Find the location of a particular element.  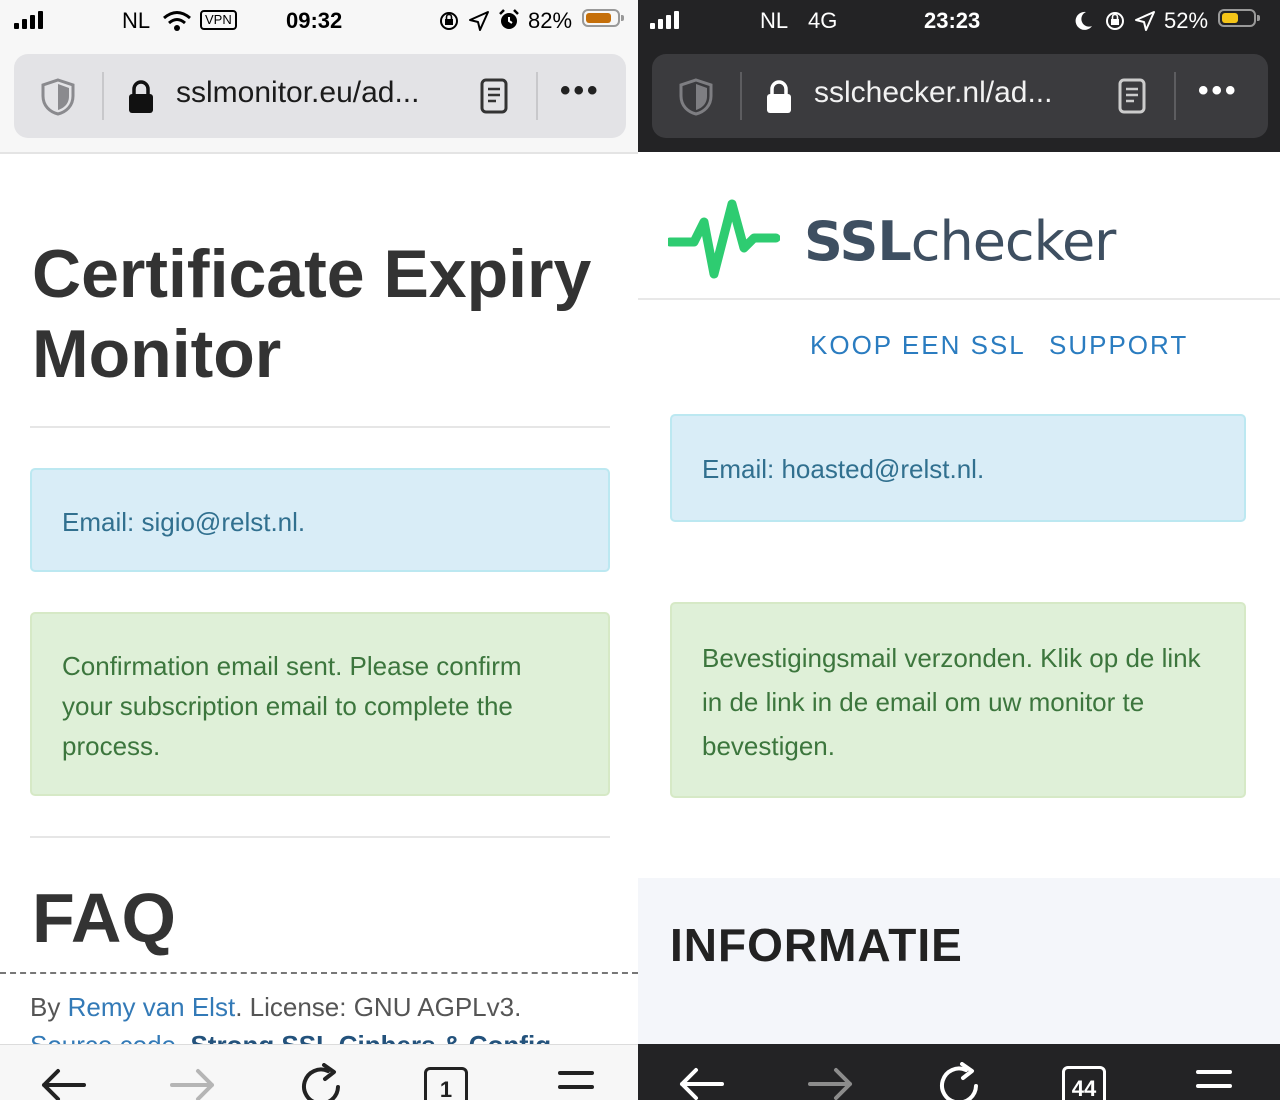

information-section: INFORMATIE is located at coordinates (959, 961).